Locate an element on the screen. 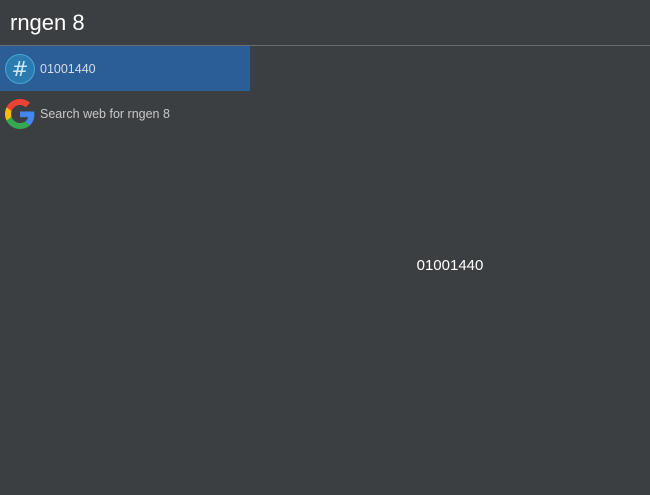 This screenshot has height=495, width=650. result-label: 01001440 is located at coordinates (68, 68).